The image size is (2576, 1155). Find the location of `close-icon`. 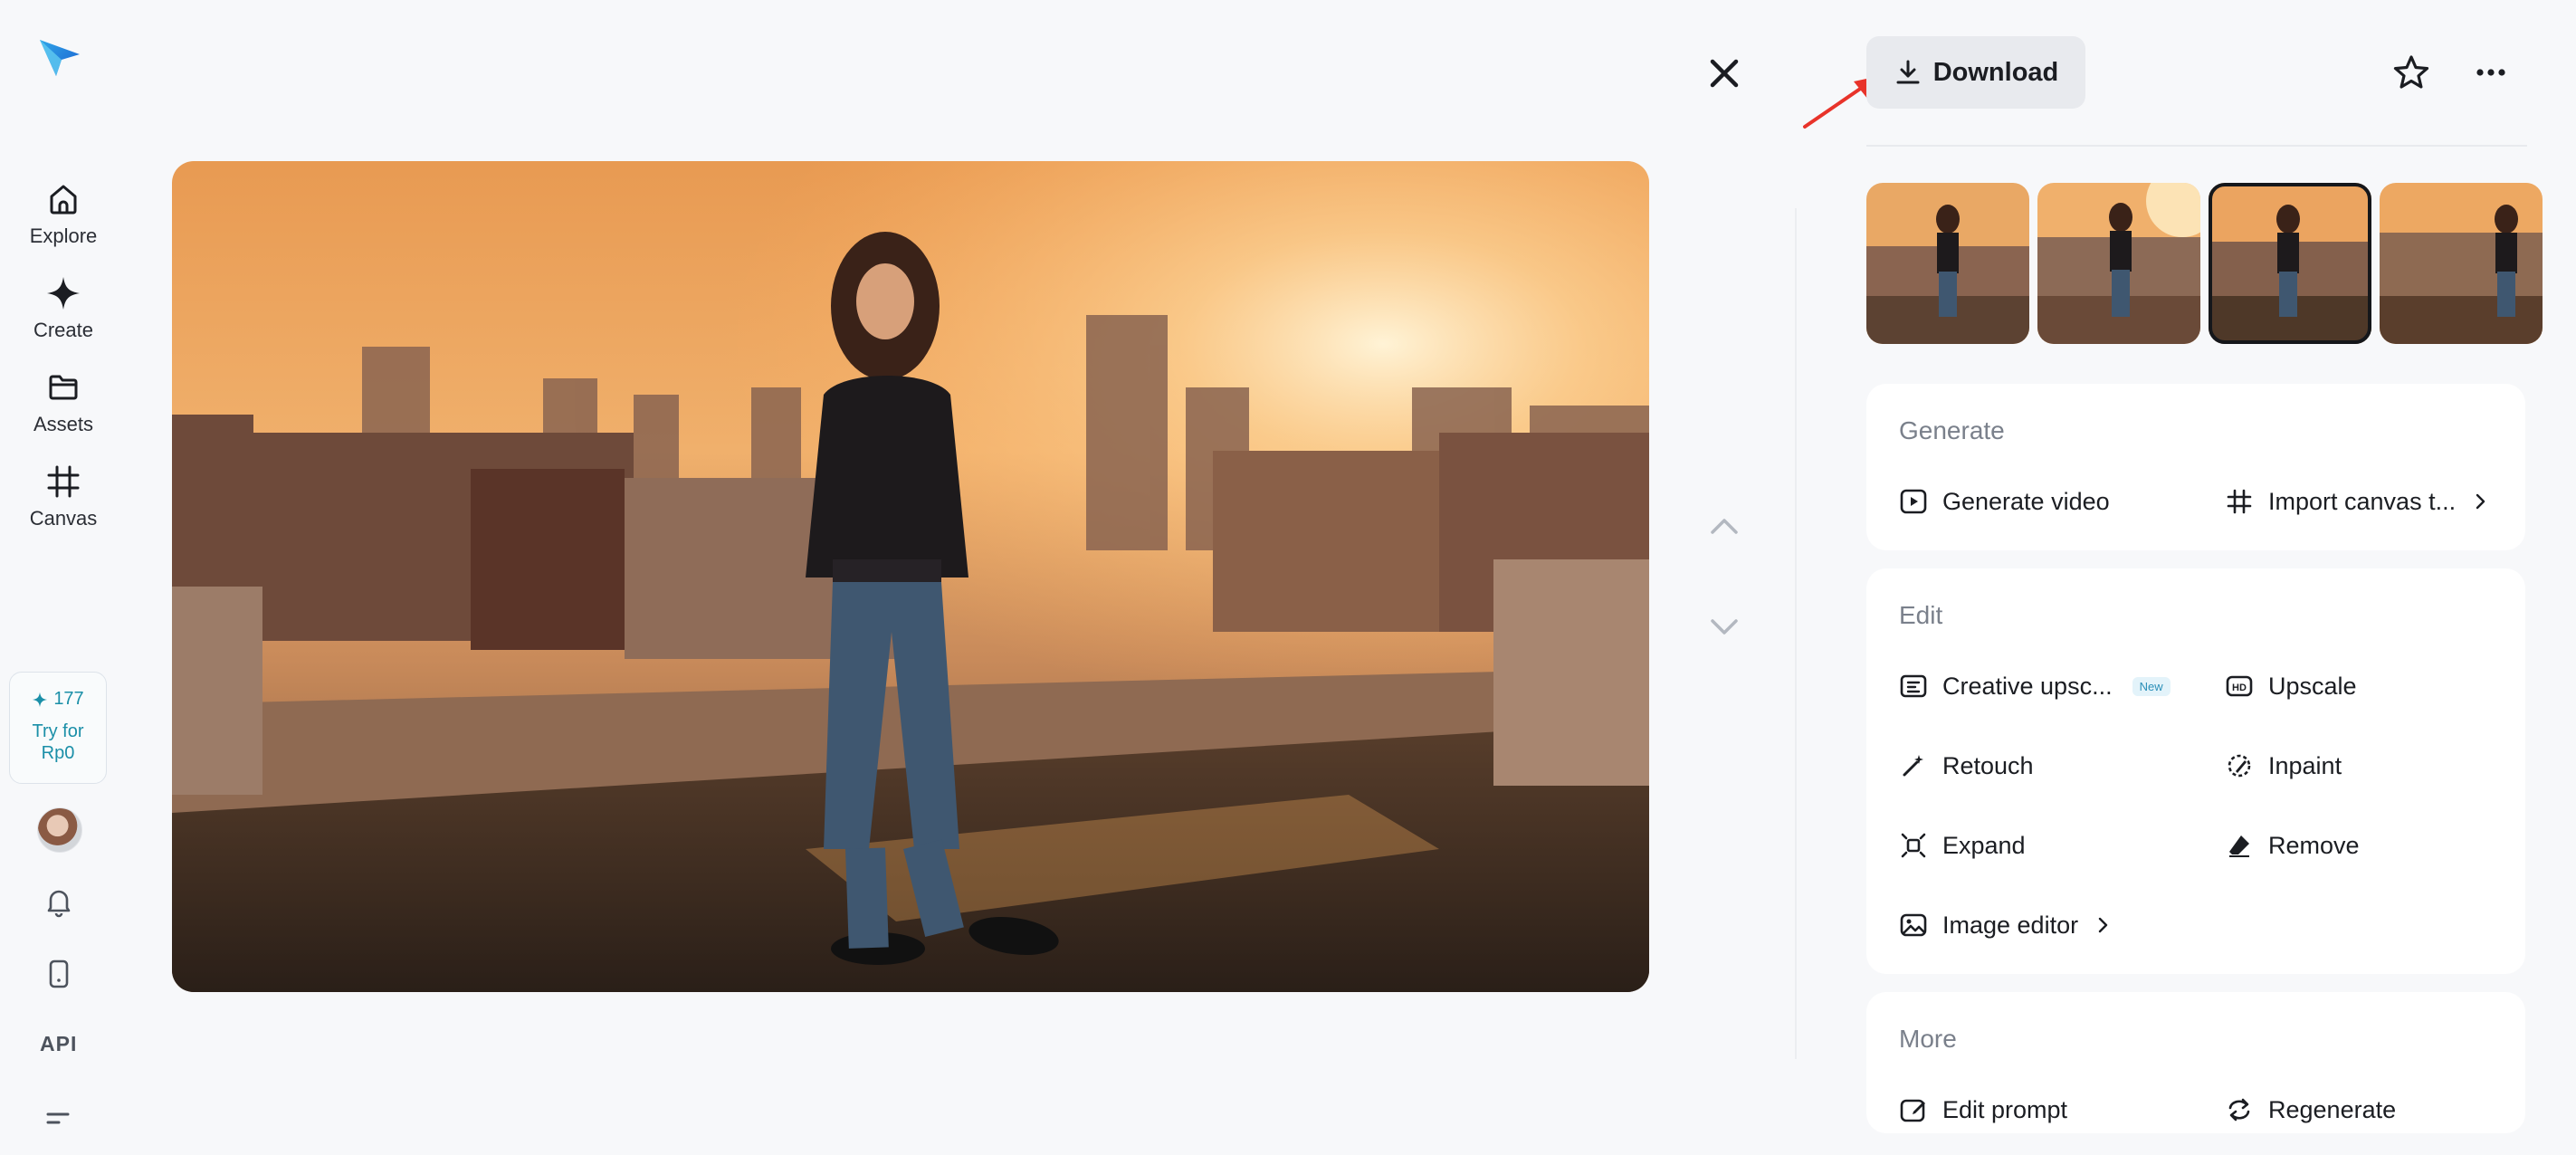

close-icon is located at coordinates (1724, 73).